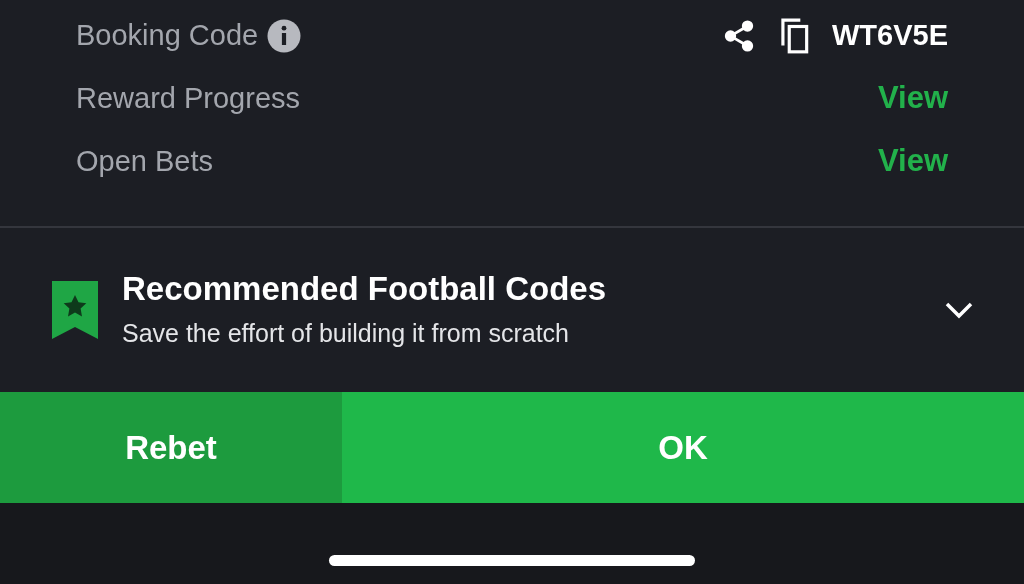 The width and height of the screenshot is (1024, 584). Describe the element at coordinates (167, 35) in the screenshot. I see `detail-label: Booking Code` at that location.